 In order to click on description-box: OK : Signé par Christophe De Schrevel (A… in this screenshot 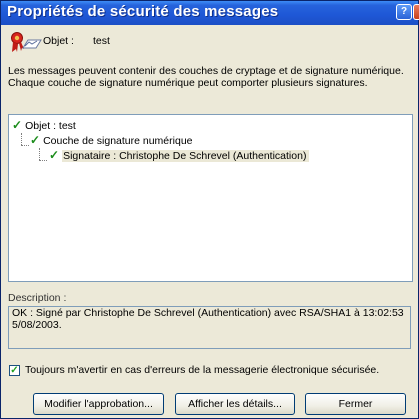, I will do `click(209, 327)`.